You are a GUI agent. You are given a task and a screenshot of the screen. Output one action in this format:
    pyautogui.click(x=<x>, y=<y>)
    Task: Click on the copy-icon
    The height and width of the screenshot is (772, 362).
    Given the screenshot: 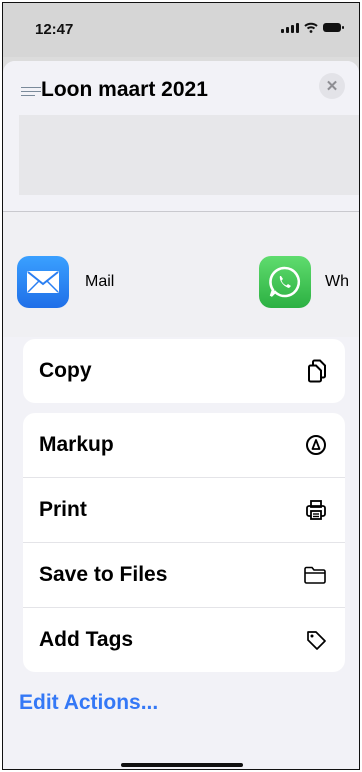 What is the action you would take?
    pyautogui.click(x=317, y=371)
    